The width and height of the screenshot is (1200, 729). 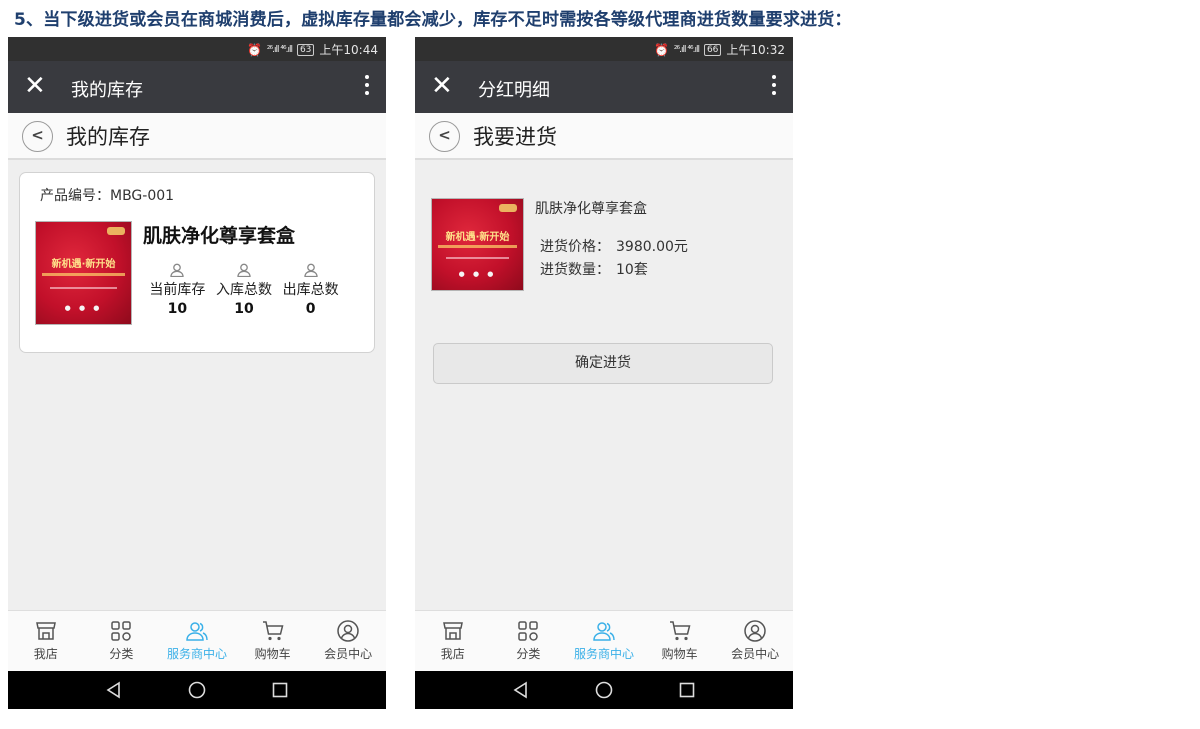 I want to click on stat-value: 0, so click(x=310, y=309).